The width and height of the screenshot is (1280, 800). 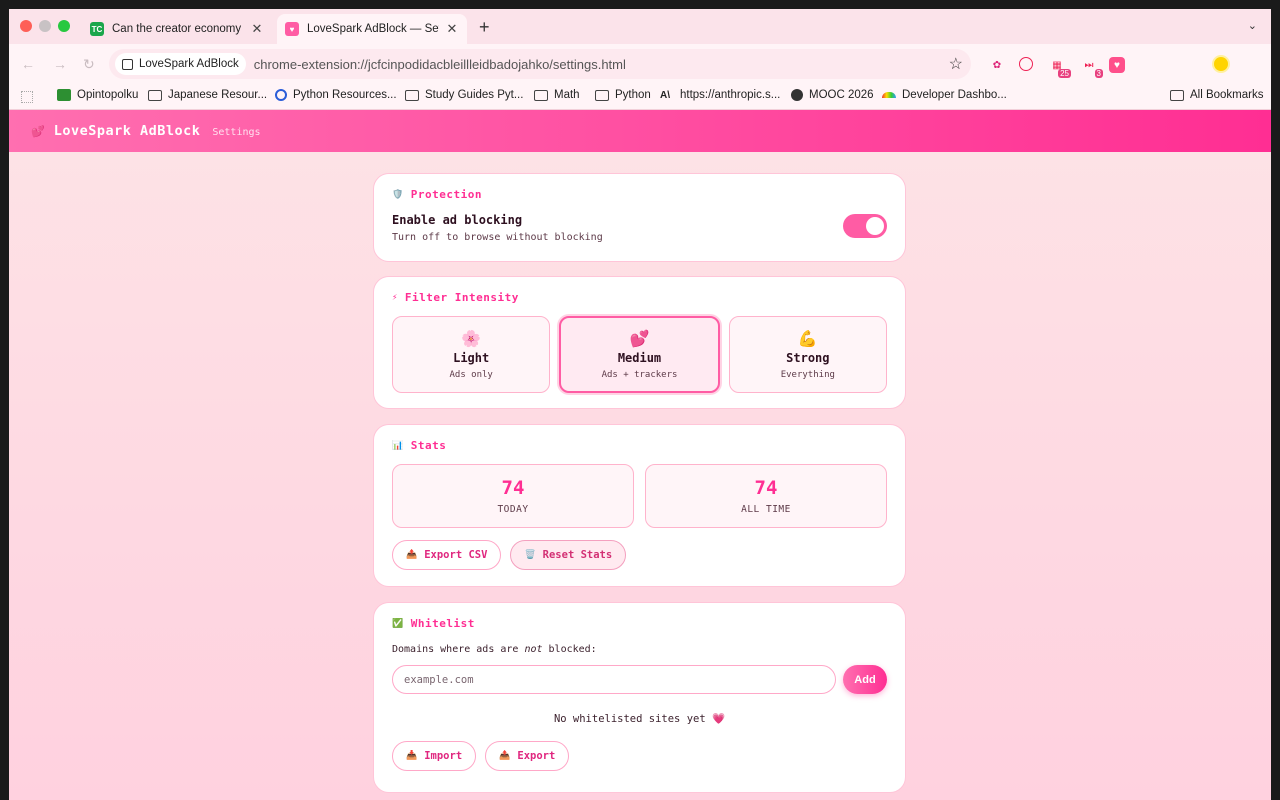 I want to click on bookmark-opintopolku: Opintopolku, so click(x=97, y=95).